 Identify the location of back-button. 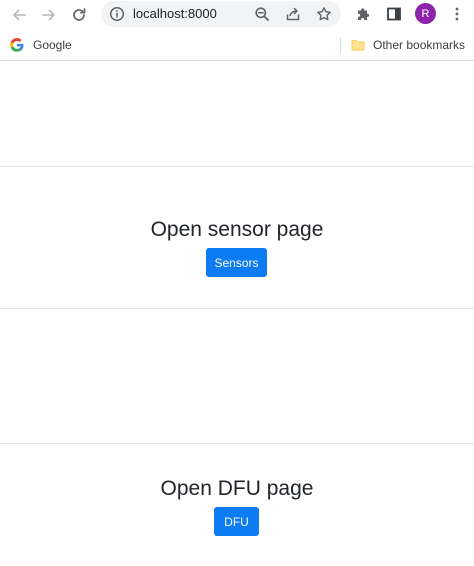
(19, 15).